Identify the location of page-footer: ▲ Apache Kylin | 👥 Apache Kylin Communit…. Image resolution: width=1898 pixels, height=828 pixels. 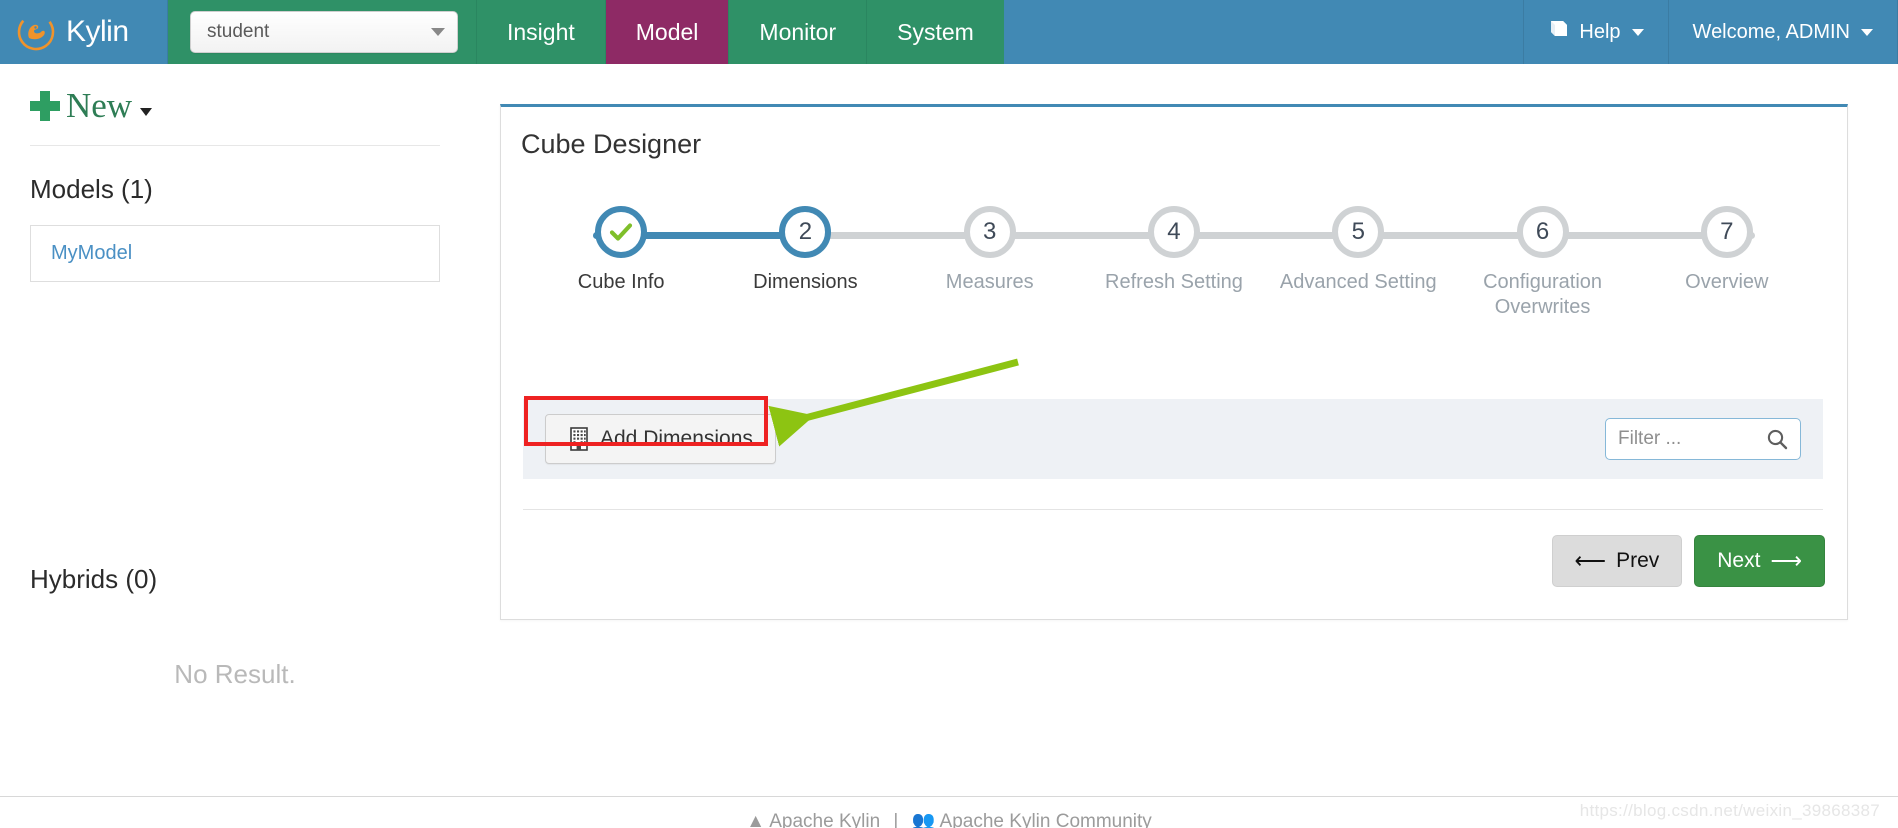
(949, 812).